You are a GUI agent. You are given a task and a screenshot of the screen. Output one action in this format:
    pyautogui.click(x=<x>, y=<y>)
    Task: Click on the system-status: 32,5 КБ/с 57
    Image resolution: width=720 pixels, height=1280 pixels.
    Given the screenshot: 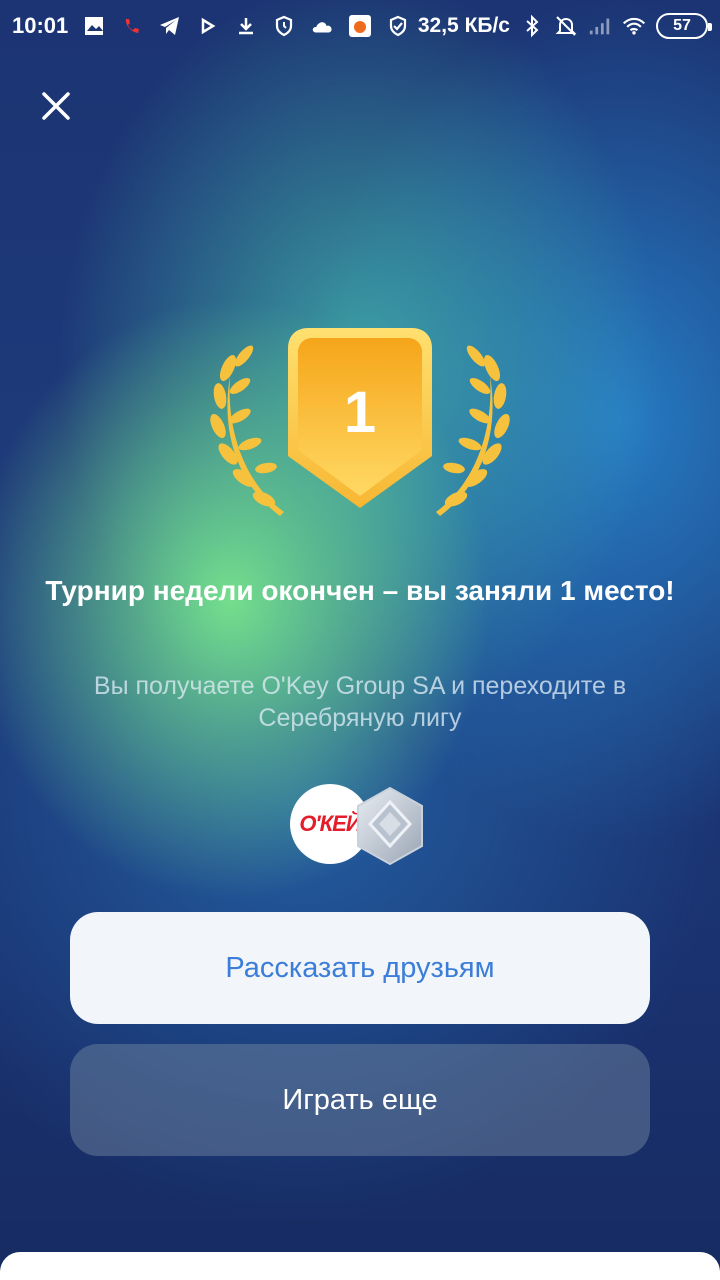 What is the action you would take?
    pyautogui.click(x=564, y=26)
    